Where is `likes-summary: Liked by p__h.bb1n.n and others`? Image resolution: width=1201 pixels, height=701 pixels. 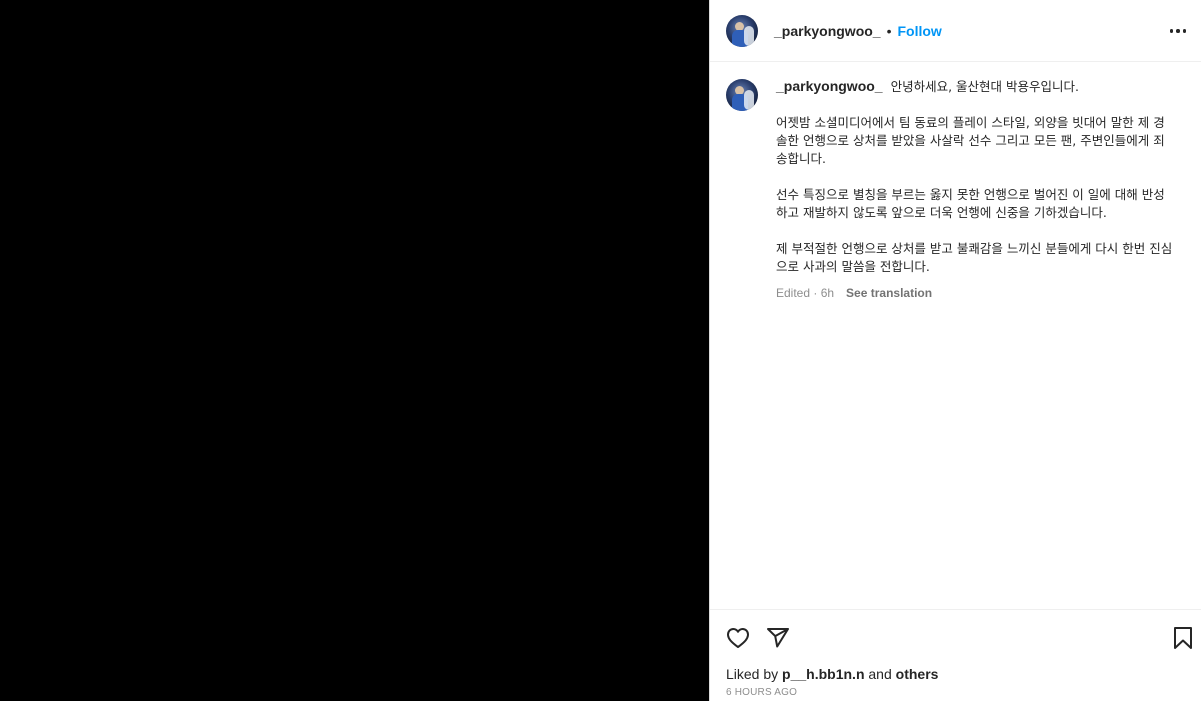
likes-summary: Liked by p__h.bb1n.n and others is located at coordinates (832, 674).